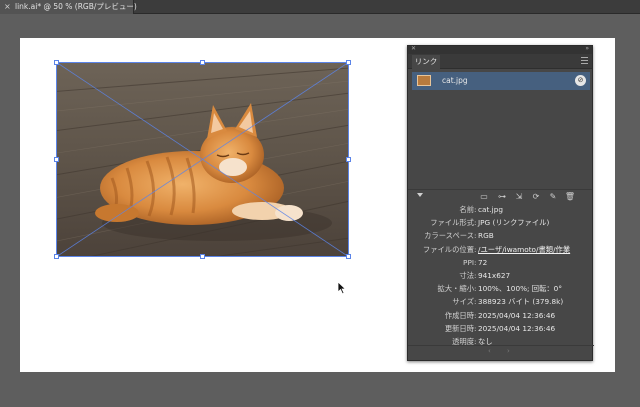  I want to click on info-row-created: 作成日時: 2025/04/04 12:36:46, so click(500, 315).